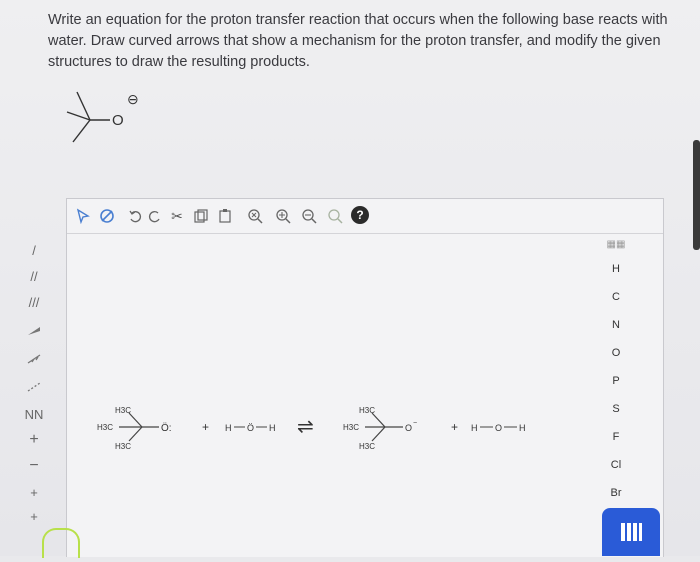  Describe the element at coordinates (34, 250) in the screenshot. I see `single-bond-tool: /` at that location.